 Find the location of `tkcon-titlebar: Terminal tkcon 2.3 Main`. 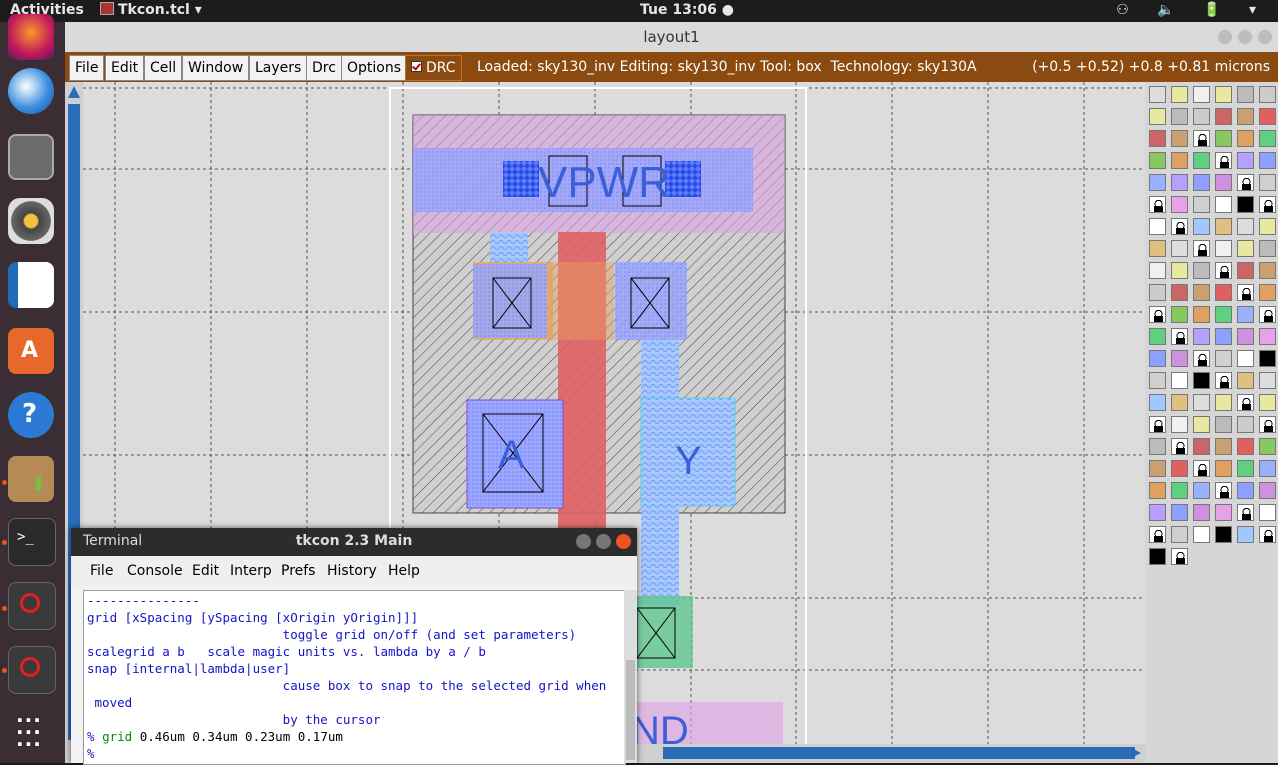

tkcon-titlebar: Terminal tkcon 2.3 Main is located at coordinates (354, 542).